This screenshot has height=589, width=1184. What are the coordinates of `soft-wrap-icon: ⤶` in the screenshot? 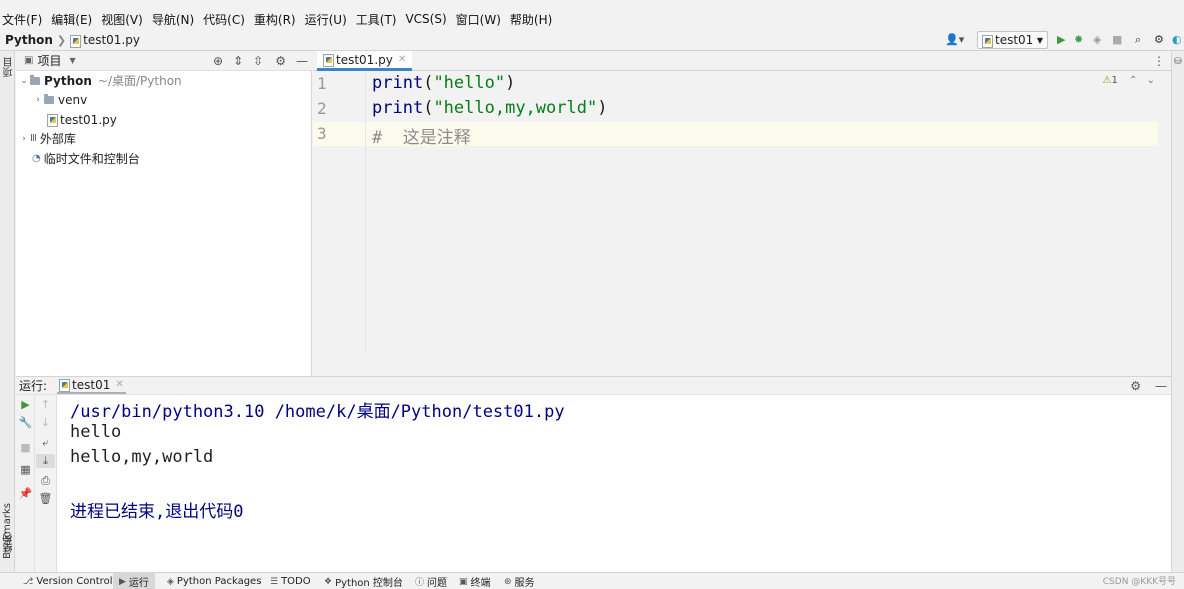 It's located at (45, 443).